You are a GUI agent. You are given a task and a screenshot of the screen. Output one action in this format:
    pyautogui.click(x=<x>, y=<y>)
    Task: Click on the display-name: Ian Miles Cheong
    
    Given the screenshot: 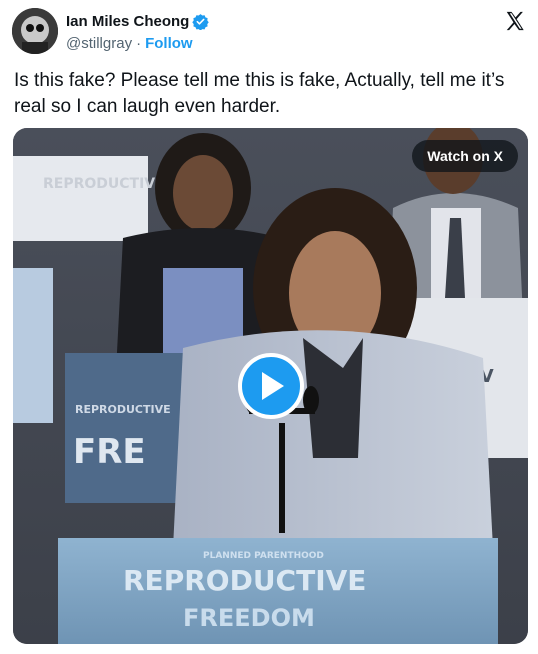 What is the action you would take?
    pyautogui.click(x=127, y=21)
    